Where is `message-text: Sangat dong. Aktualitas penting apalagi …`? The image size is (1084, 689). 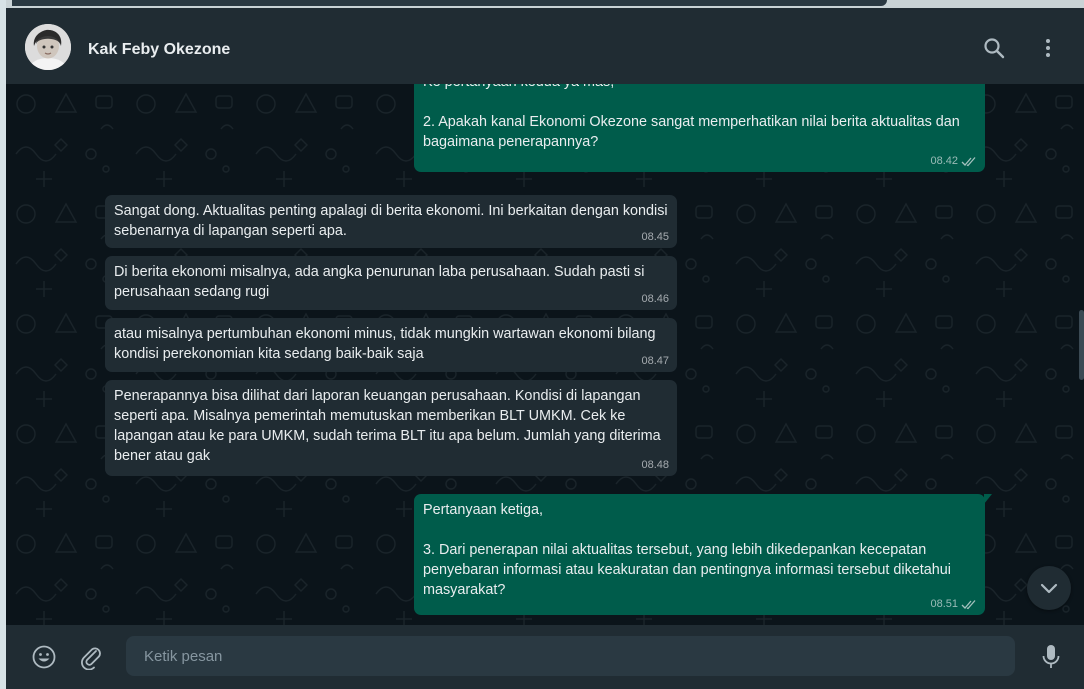
message-text: Sangat dong. Aktualitas penting apalagi … is located at coordinates (393, 221).